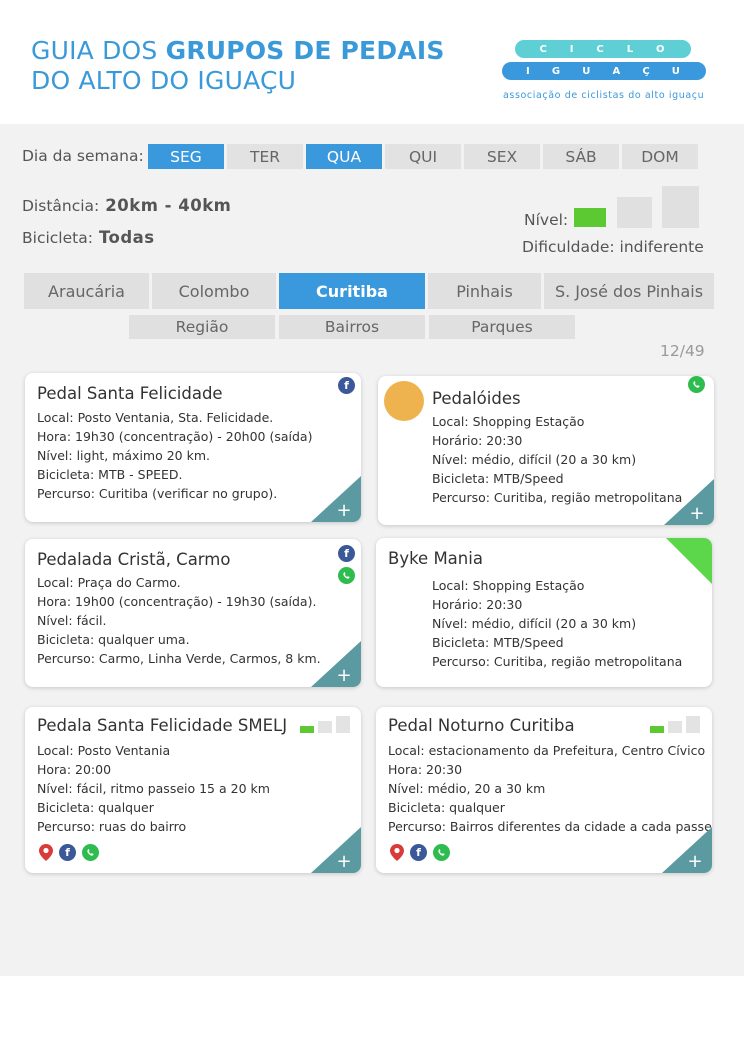  I want to click on card-title: Pedala Santa Felicidade SMELJ, so click(162, 725).